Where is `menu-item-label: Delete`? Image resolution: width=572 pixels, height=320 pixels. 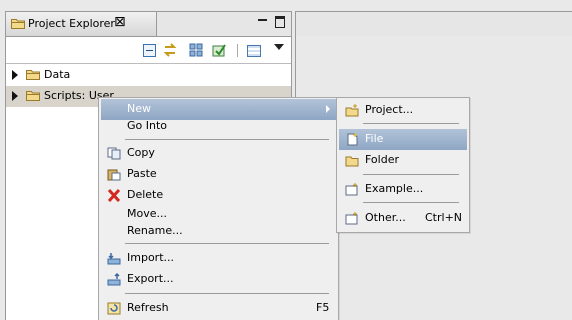 menu-item-label: Delete is located at coordinates (145, 194).